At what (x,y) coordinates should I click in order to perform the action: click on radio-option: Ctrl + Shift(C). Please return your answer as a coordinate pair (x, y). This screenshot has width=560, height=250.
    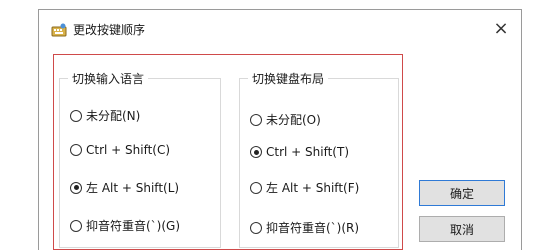
    Looking at the image, I should click on (120, 150).